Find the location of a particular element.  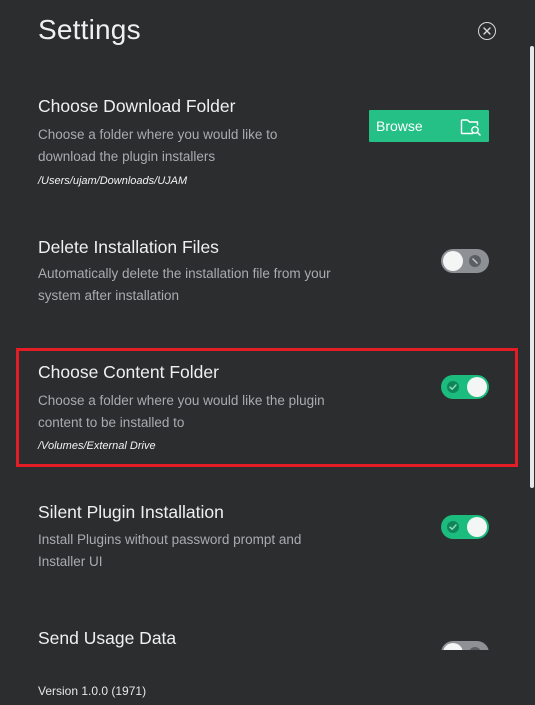

delete-files-toggle is located at coordinates (465, 261).